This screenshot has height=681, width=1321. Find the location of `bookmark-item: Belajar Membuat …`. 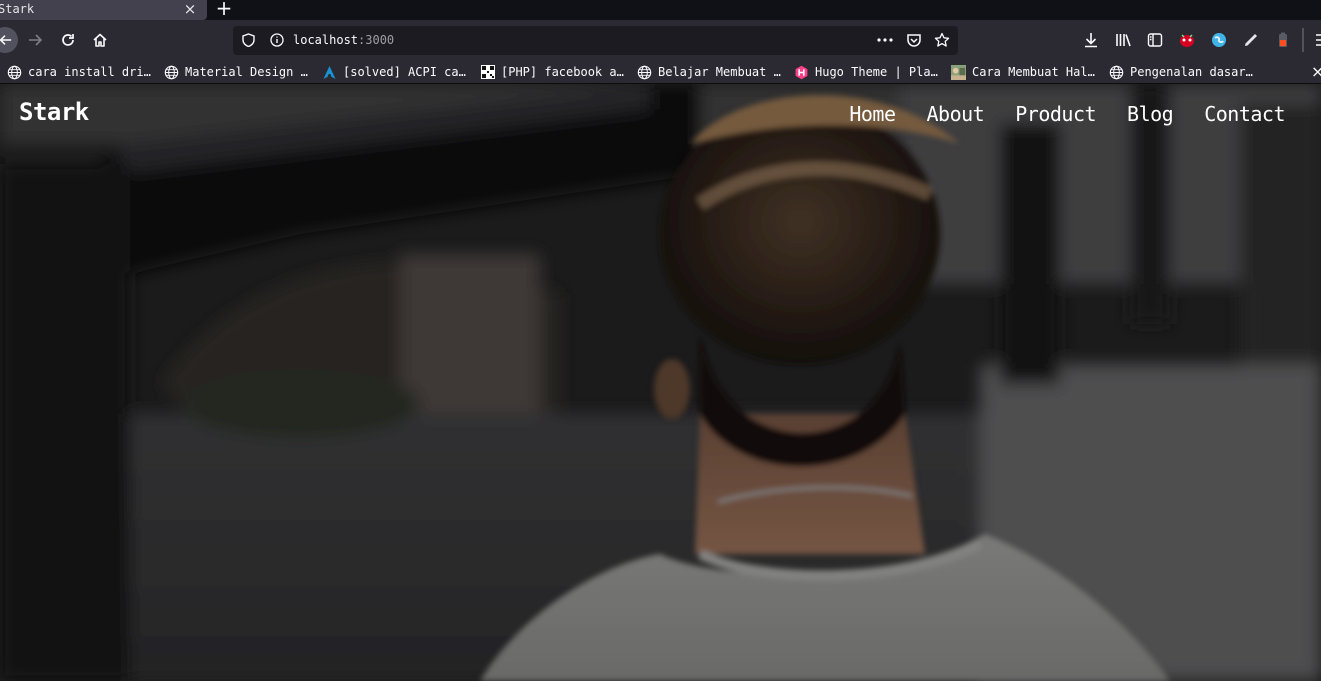

bookmark-item: Belajar Membuat … is located at coordinates (709, 72).